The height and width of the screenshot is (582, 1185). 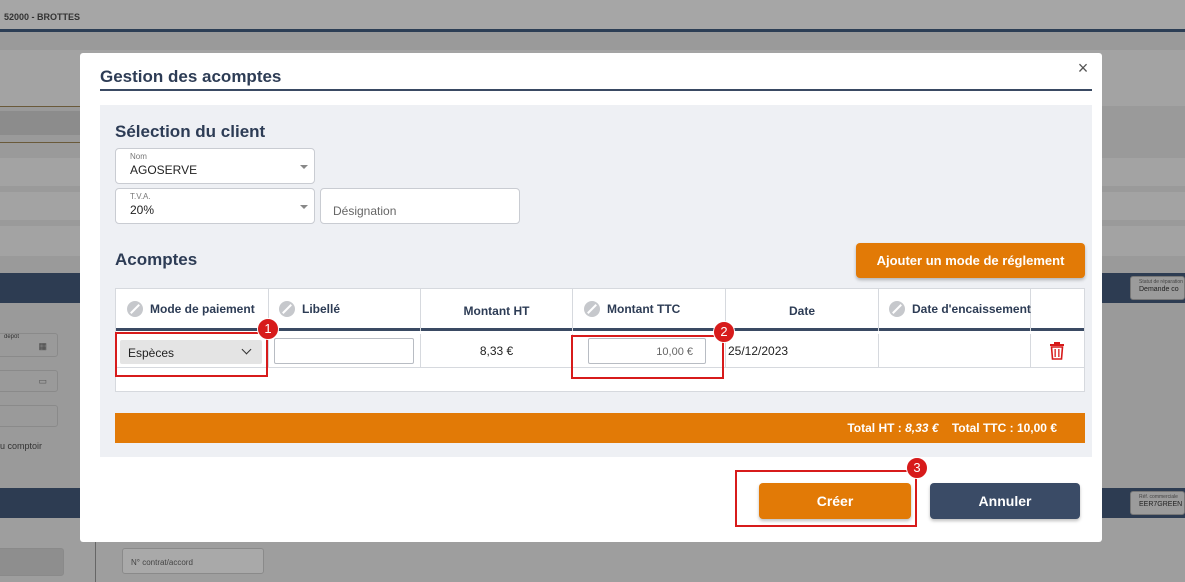 What do you see at coordinates (1036, 428) in the screenshot?
I see `total-ttc-value: 10,00 €` at bounding box center [1036, 428].